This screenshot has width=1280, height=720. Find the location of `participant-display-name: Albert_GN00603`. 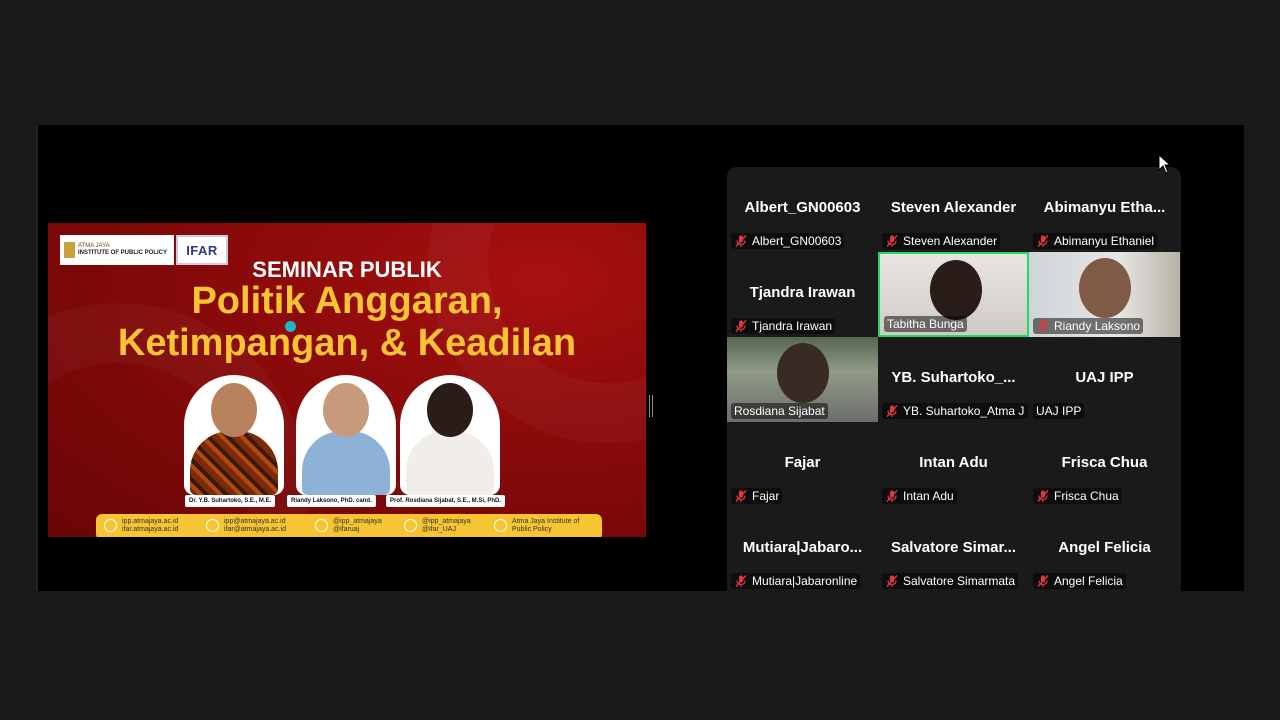

participant-display-name: Albert_GN00603 is located at coordinates (802, 207).